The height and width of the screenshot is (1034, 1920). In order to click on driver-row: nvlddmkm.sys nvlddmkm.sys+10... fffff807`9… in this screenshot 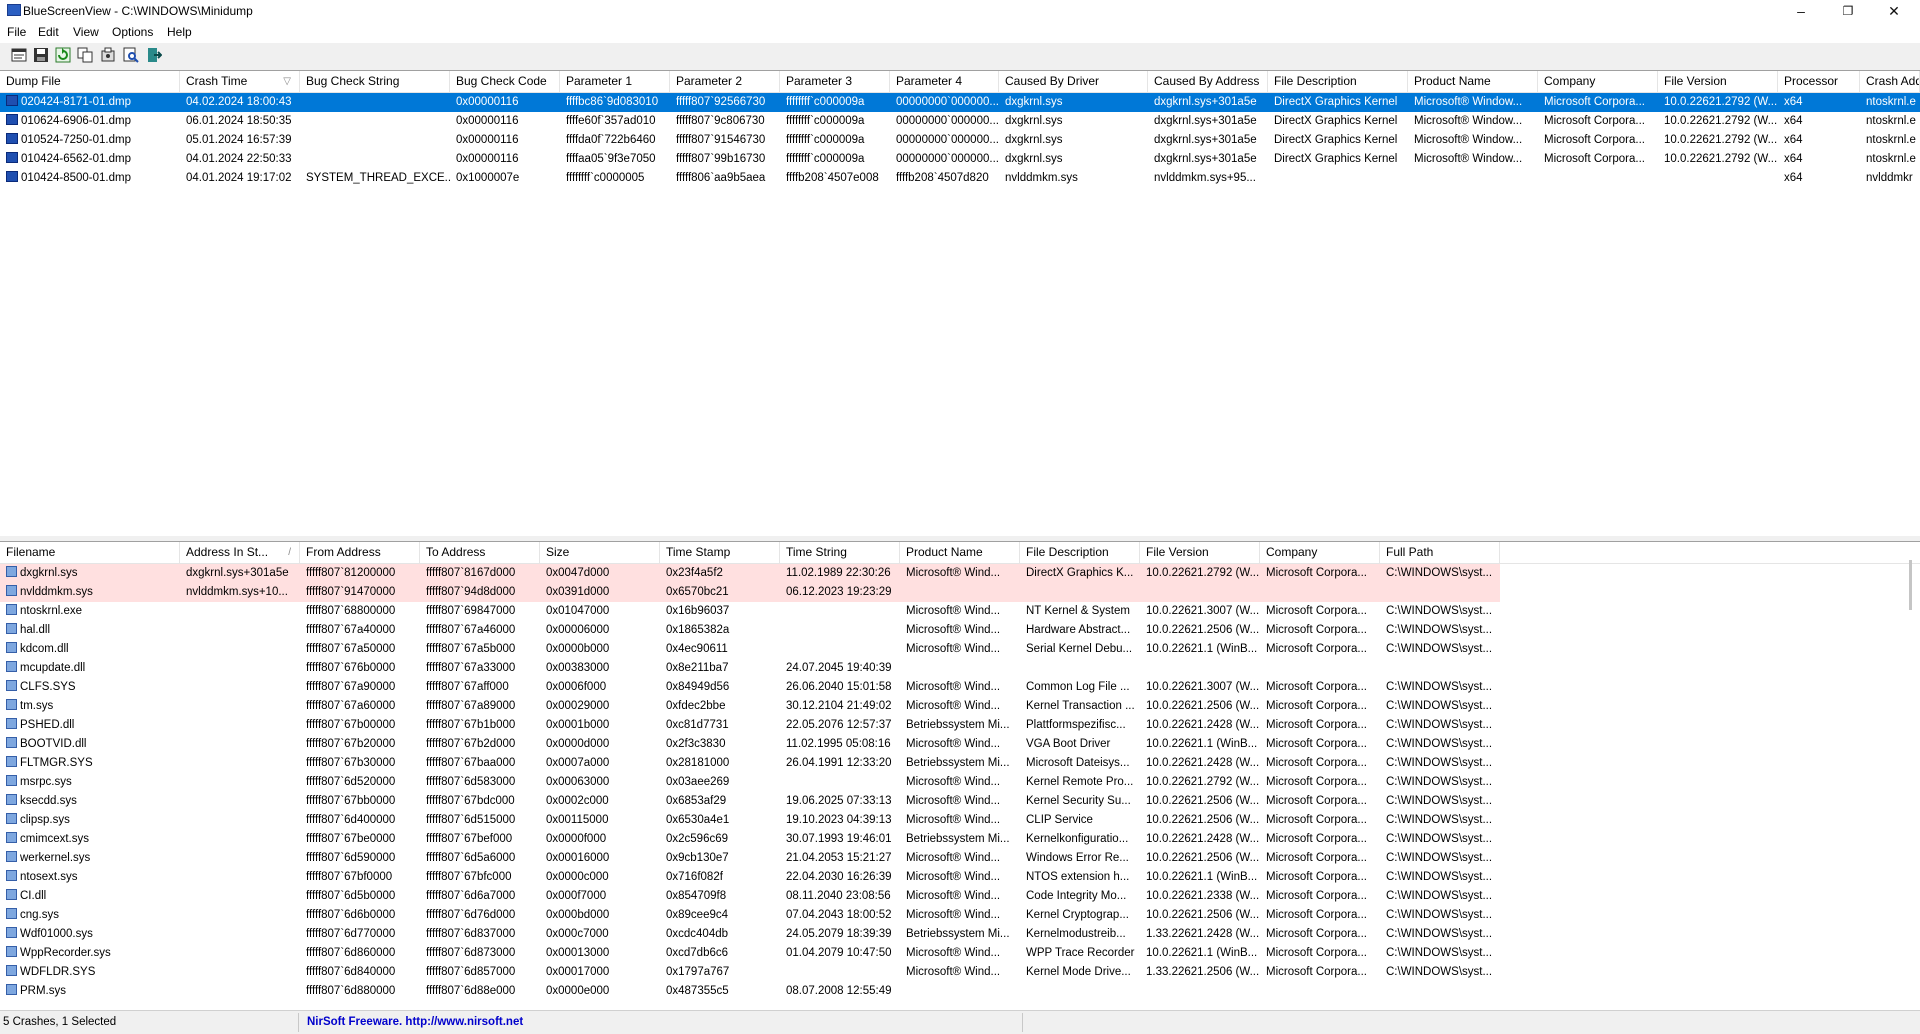, I will do `click(960, 592)`.